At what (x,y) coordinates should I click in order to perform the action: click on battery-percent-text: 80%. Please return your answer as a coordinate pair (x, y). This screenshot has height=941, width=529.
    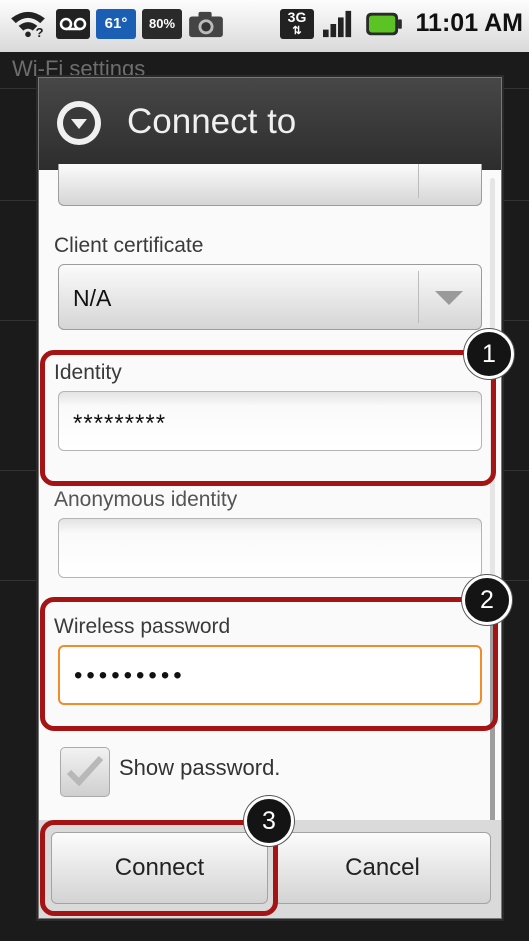
    Looking at the image, I should click on (162, 23).